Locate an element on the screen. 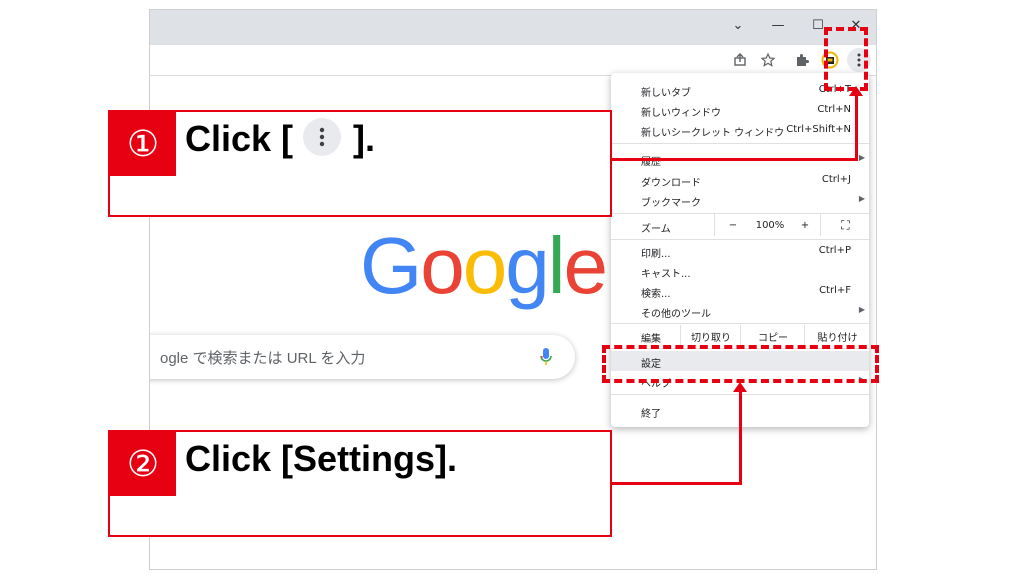  menu-item-find: 検索... Ctrl+F is located at coordinates (740, 291).